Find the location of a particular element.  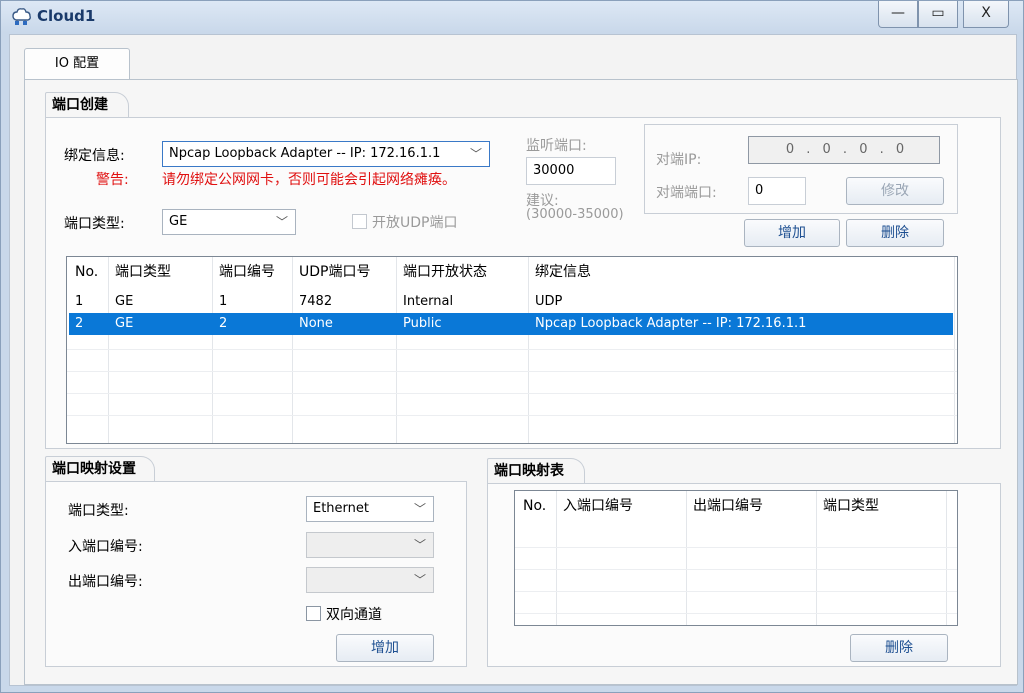

table-header: No. 入端口编号 出端口编号 端口类型 is located at coordinates (736, 506).